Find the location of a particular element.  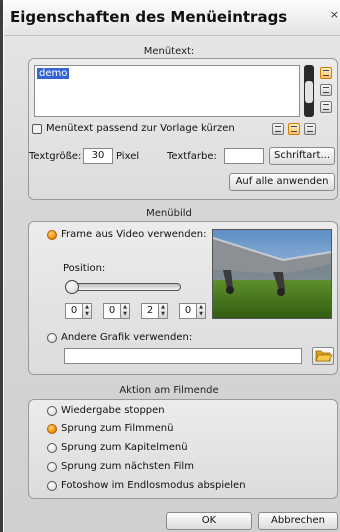

menutext-selected-text: demo is located at coordinates (53, 73).